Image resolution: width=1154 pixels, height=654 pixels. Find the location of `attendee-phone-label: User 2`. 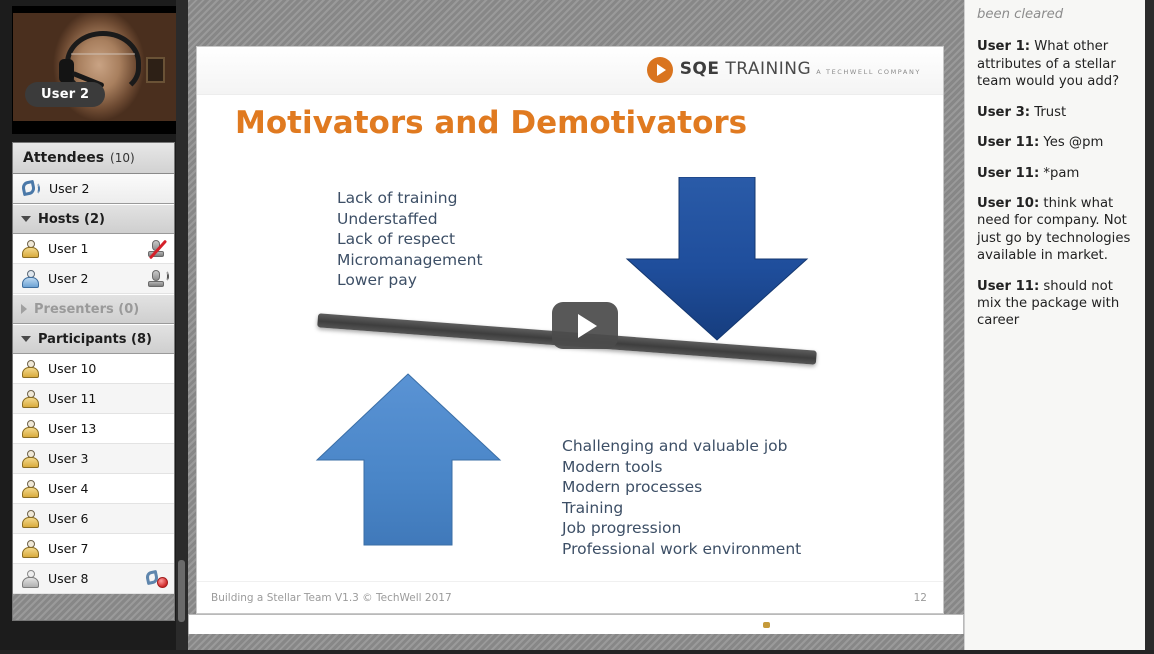

attendee-phone-label: User 2 is located at coordinates (69, 188).